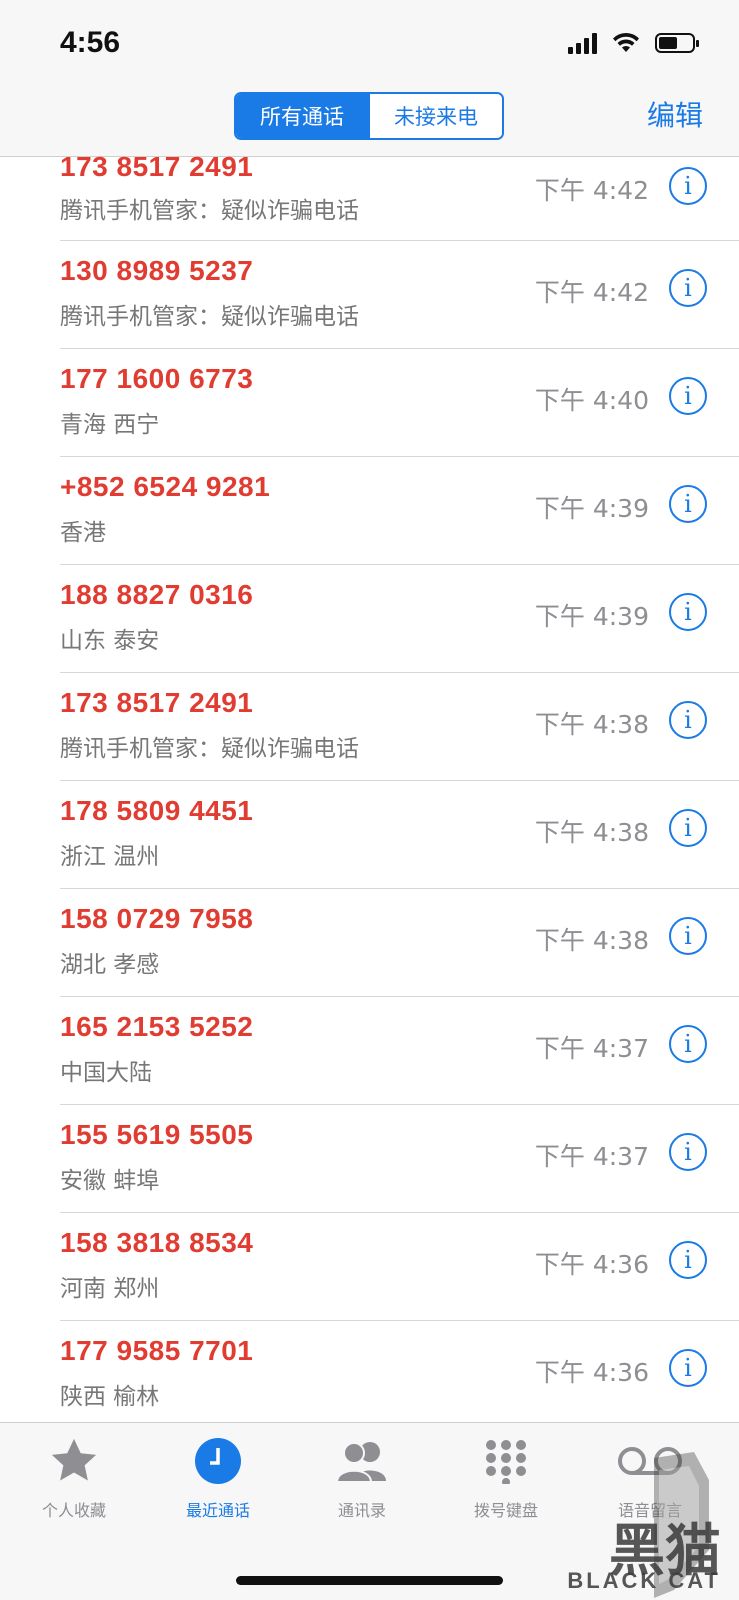 The image size is (739, 1600). Describe the element at coordinates (361, 1510) in the screenshot. I see `tab-label: 通讯录` at that location.